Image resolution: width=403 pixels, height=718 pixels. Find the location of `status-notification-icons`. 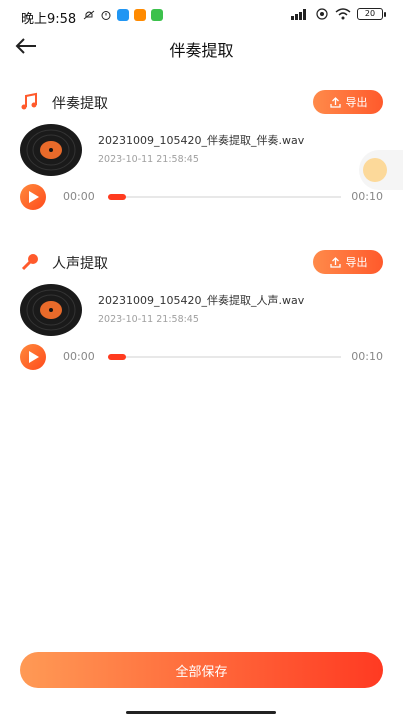

status-notification-icons is located at coordinates (123, 15).